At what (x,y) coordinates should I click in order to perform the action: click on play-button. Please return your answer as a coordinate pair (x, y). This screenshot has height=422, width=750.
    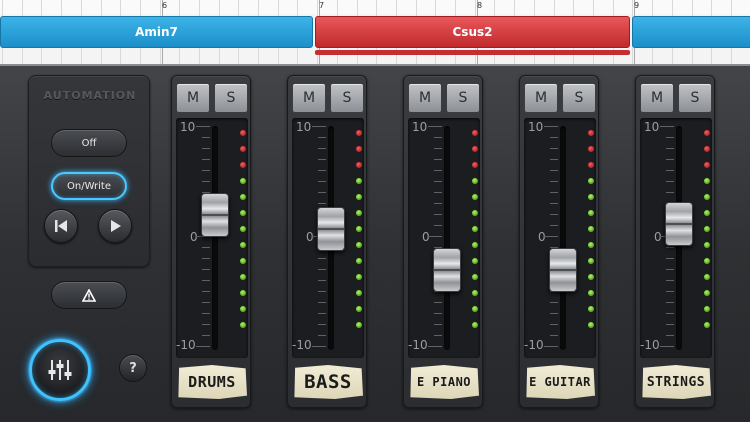
    Looking at the image, I should click on (115, 226).